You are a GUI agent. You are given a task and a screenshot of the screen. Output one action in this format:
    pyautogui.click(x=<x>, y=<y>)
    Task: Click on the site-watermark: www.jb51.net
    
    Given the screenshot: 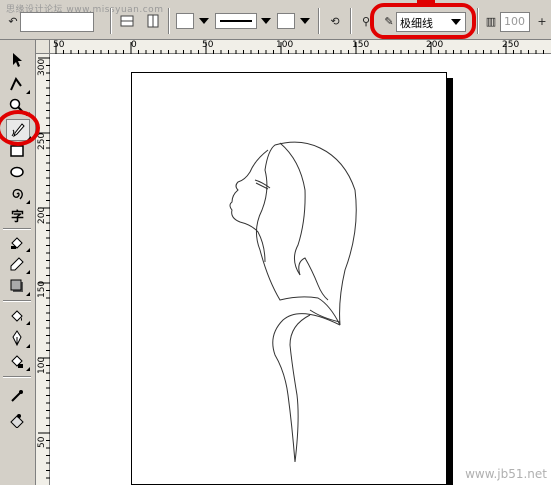 What is the action you would take?
    pyautogui.click(x=506, y=474)
    